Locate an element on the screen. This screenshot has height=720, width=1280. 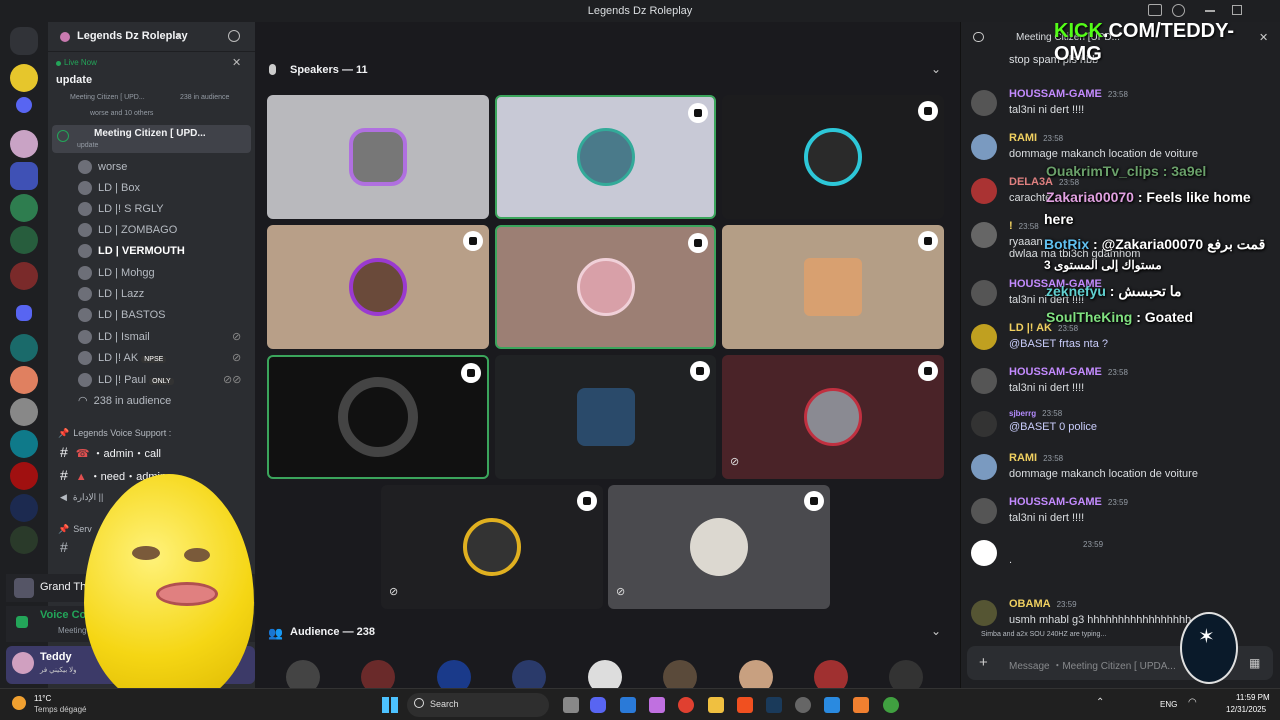
member-row: LD | Box is located at coordinates (151, 188).